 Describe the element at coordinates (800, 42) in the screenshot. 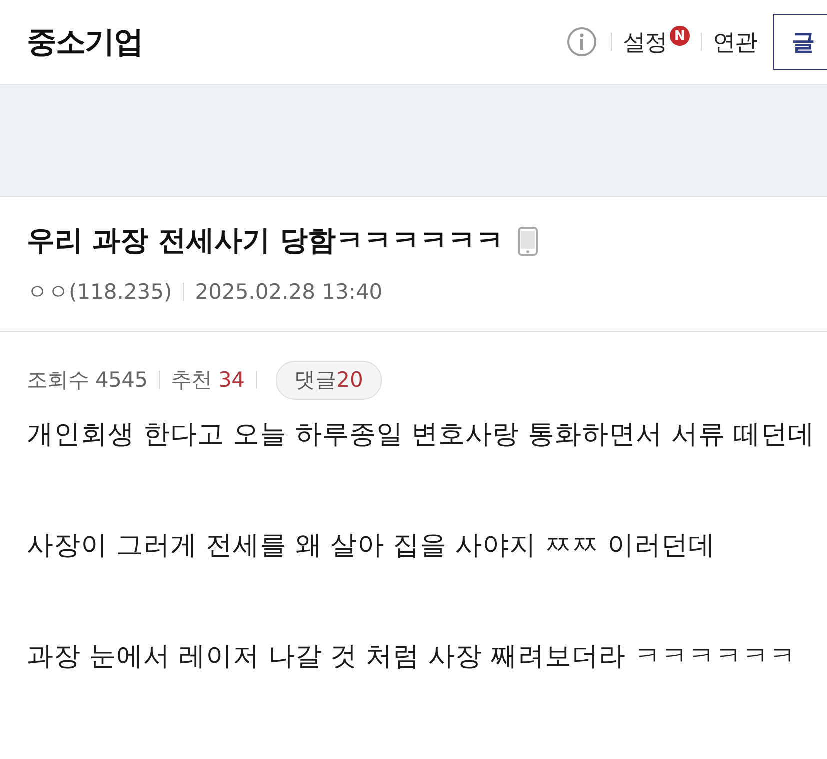

I see `write-button: 글` at that location.